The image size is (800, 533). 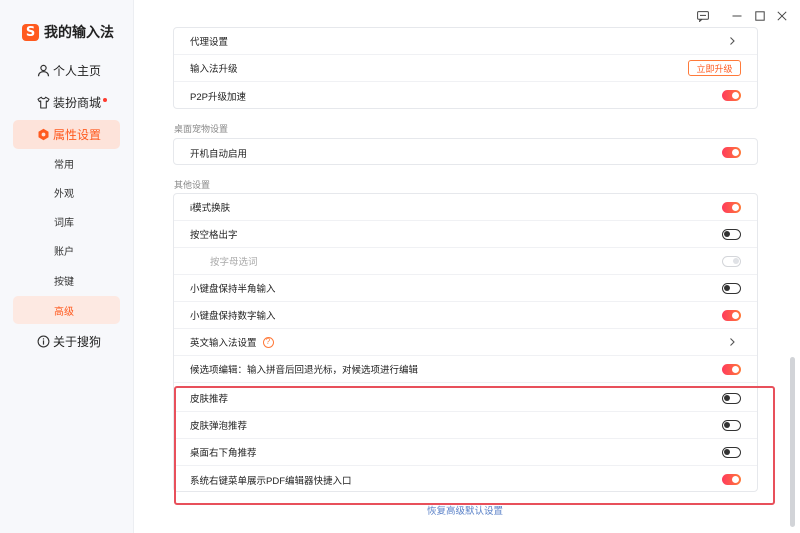 I want to click on p2p-upgrade-row: P2P升级加速, so click(x=465, y=95).